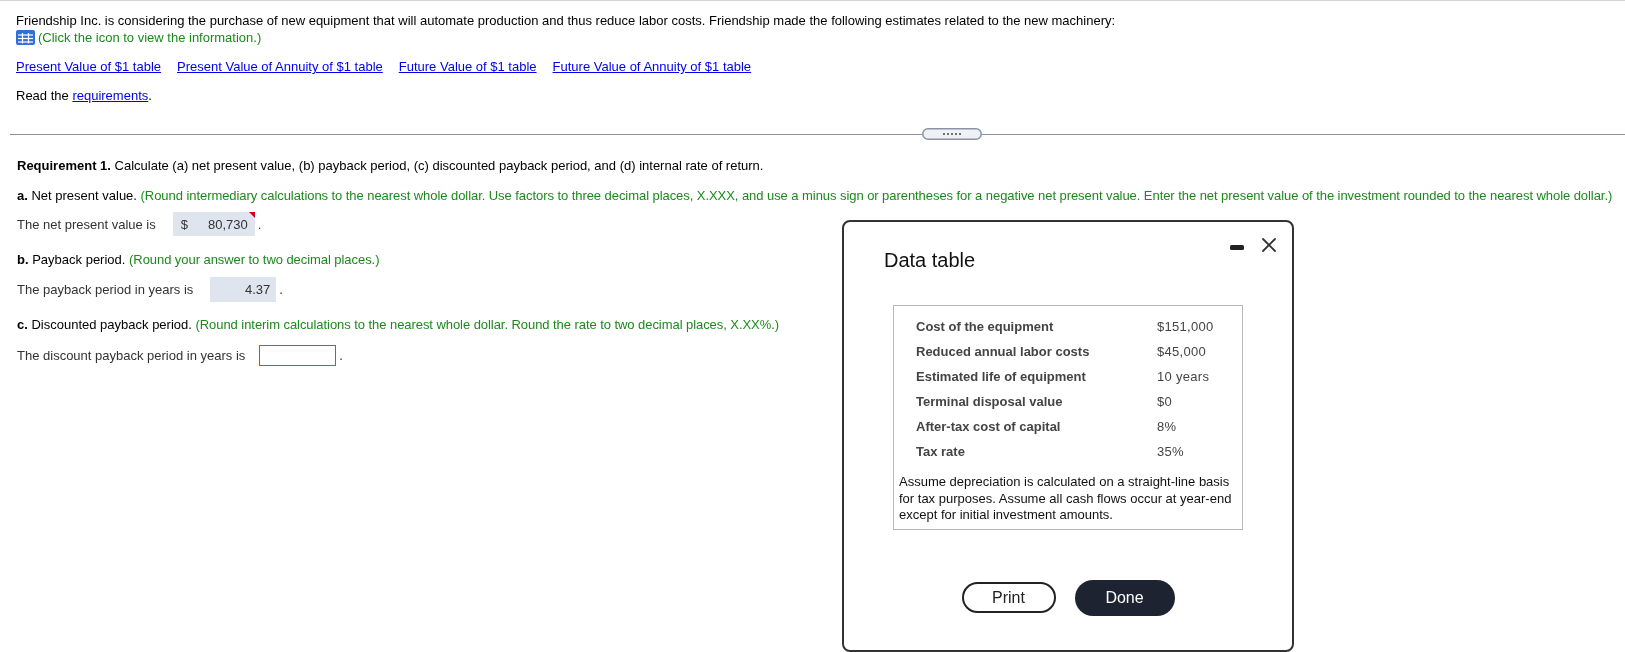  Describe the element at coordinates (104, 324) in the screenshot. I see `question-heading: c. Discounted payback period.` at that location.